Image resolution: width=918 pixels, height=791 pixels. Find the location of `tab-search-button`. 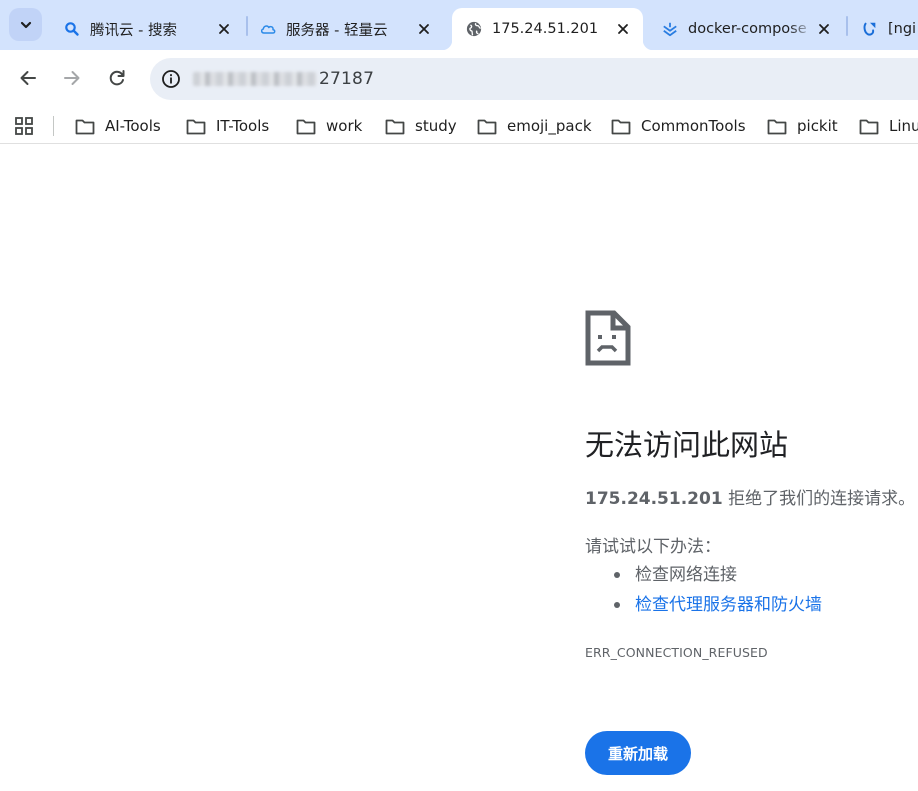

tab-search-button is located at coordinates (25, 24).